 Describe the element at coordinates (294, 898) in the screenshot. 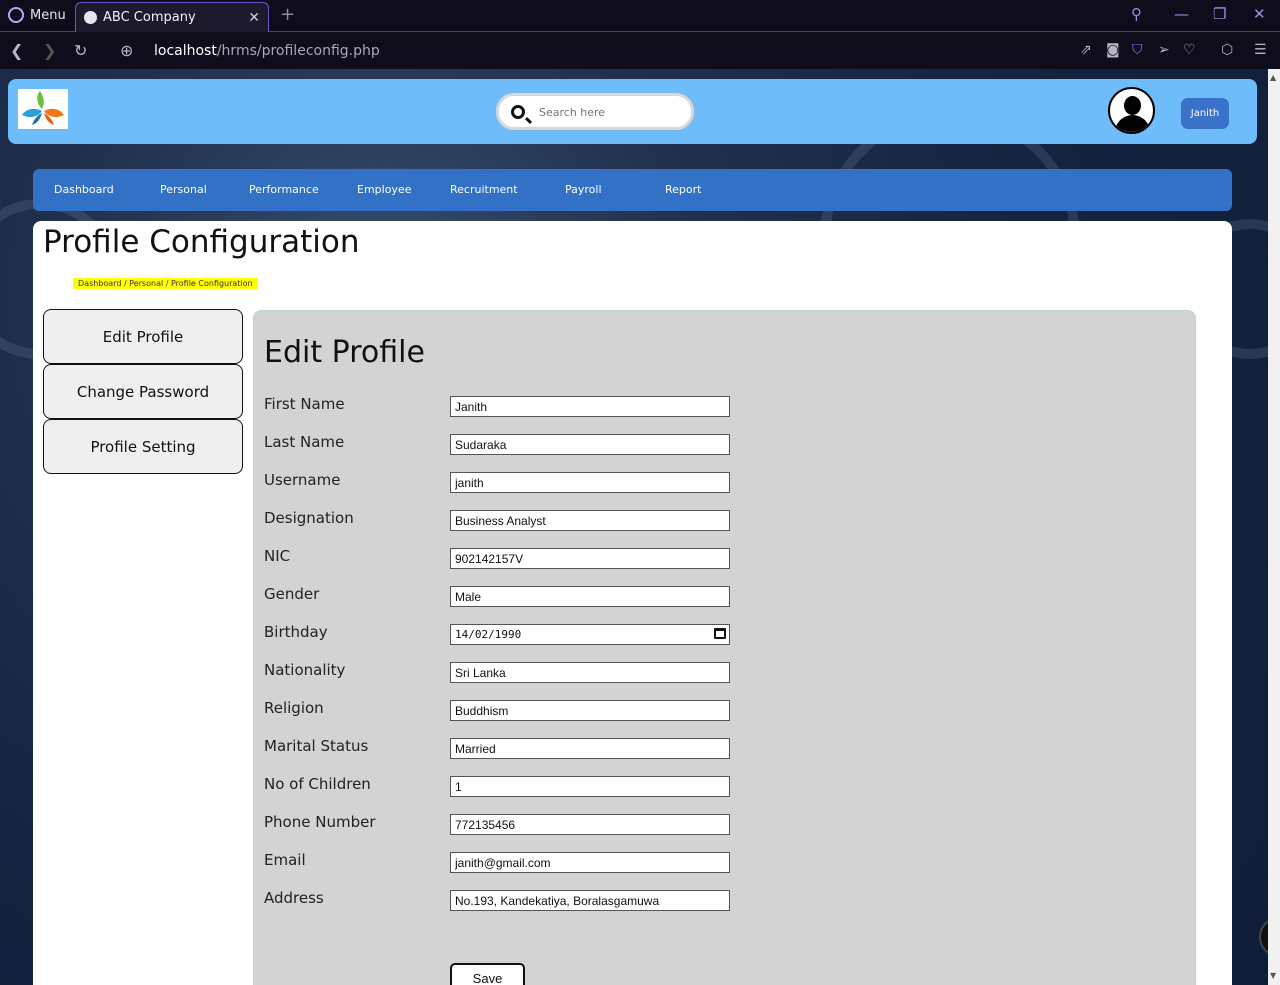

I see `field-label: Address` at that location.